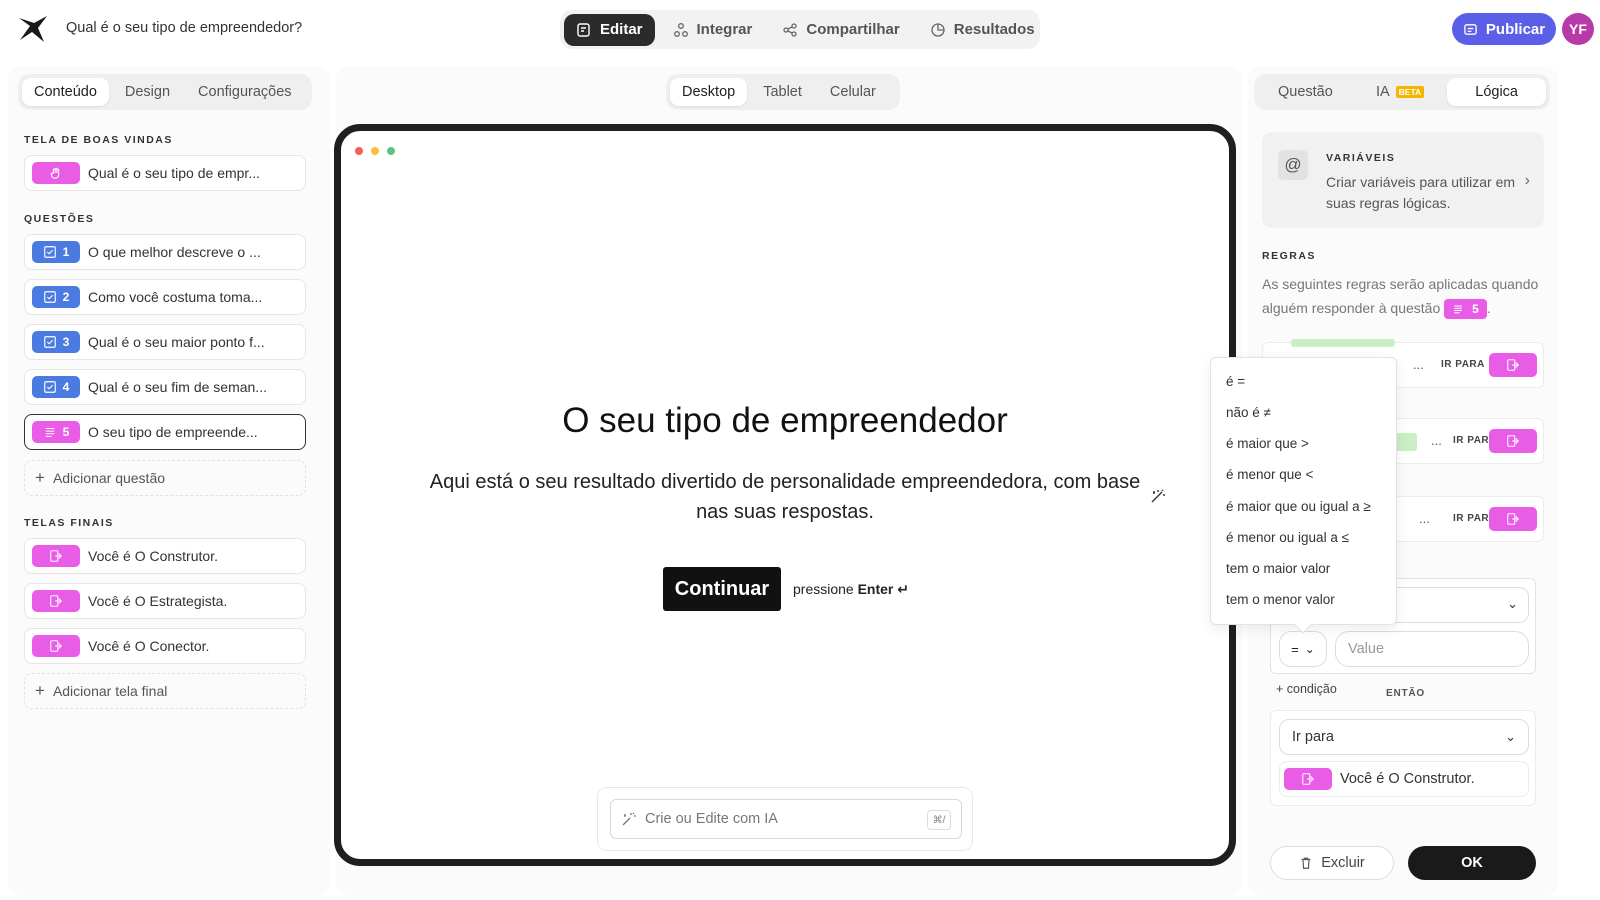 The height and width of the screenshot is (900, 1600). What do you see at coordinates (1235, 381) in the screenshot?
I see `operator-option-equals: é =` at bounding box center [1235, 381].